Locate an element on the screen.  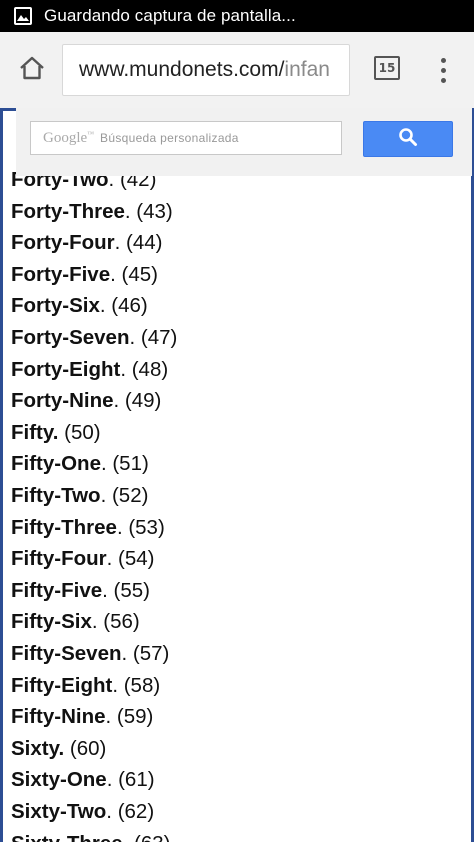
list-item: Forty-Six. (46) is located at coordinates (79, 306).